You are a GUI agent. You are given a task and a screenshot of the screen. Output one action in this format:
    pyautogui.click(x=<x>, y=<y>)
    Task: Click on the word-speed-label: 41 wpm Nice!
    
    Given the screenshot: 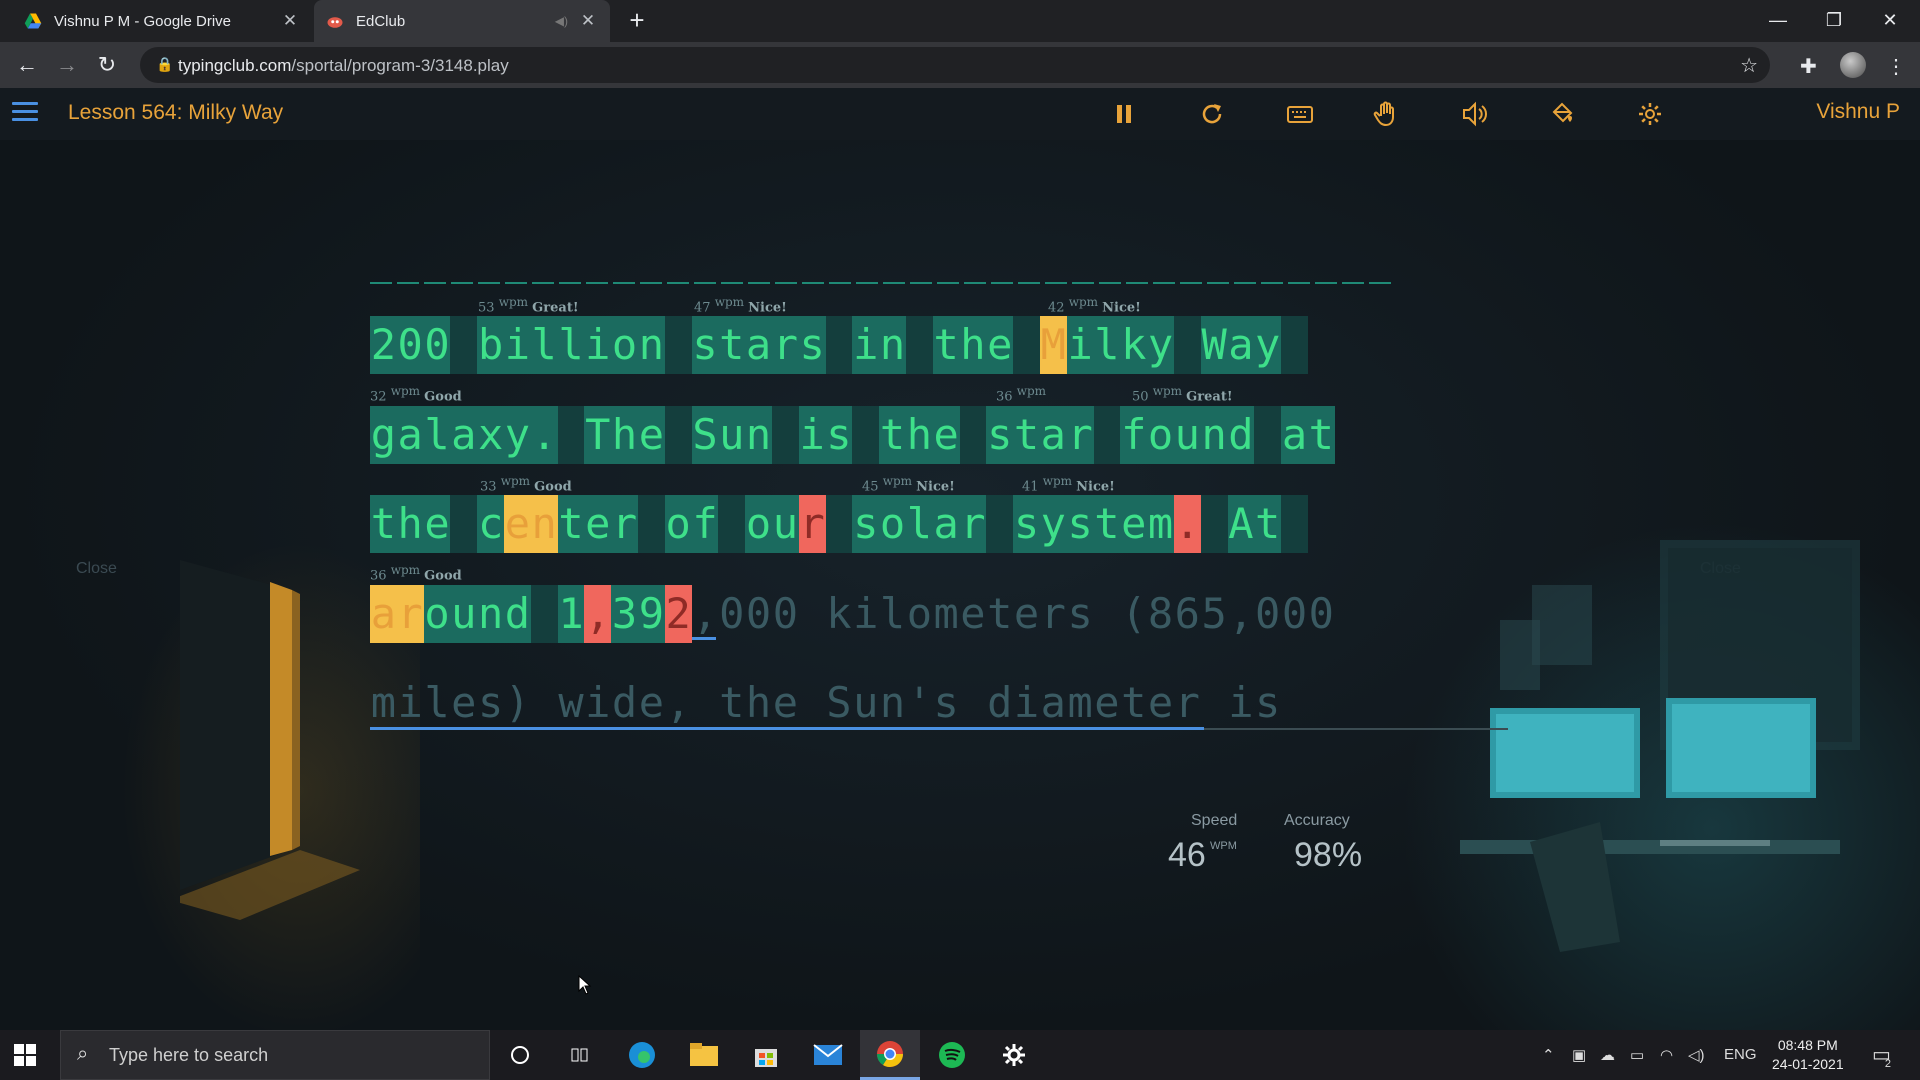 What is the action you would take?
    pyautogui.click(x=1068, y=484)
    